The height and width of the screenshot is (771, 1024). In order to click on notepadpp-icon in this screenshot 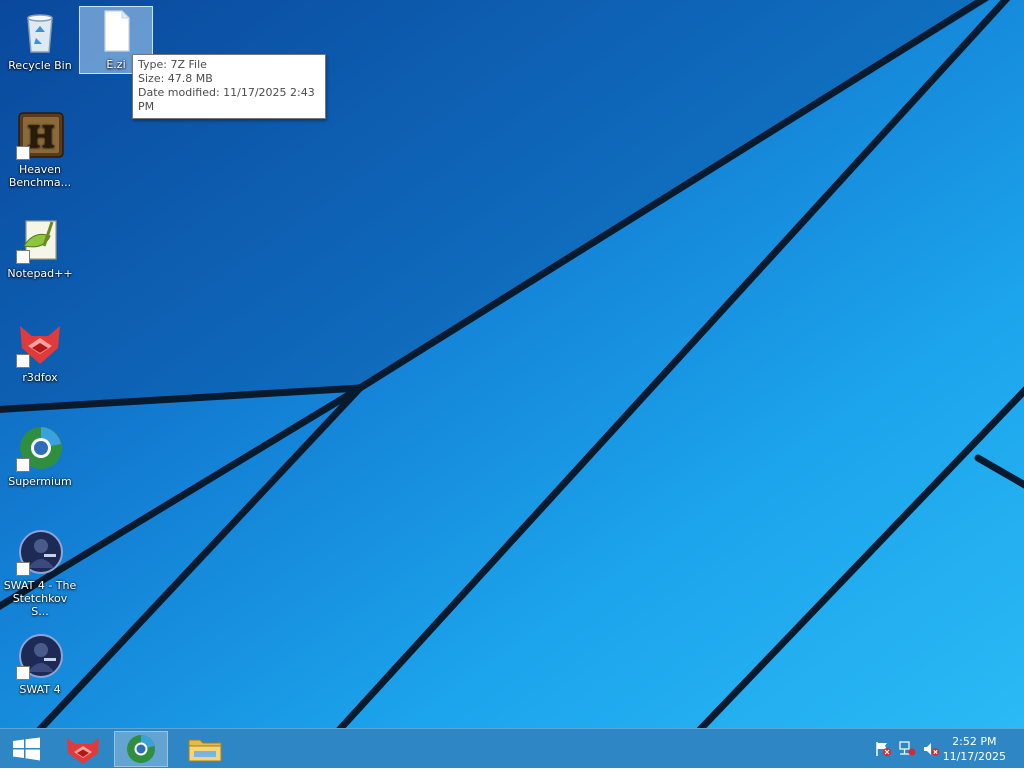, I will do `click(40, 240)`.